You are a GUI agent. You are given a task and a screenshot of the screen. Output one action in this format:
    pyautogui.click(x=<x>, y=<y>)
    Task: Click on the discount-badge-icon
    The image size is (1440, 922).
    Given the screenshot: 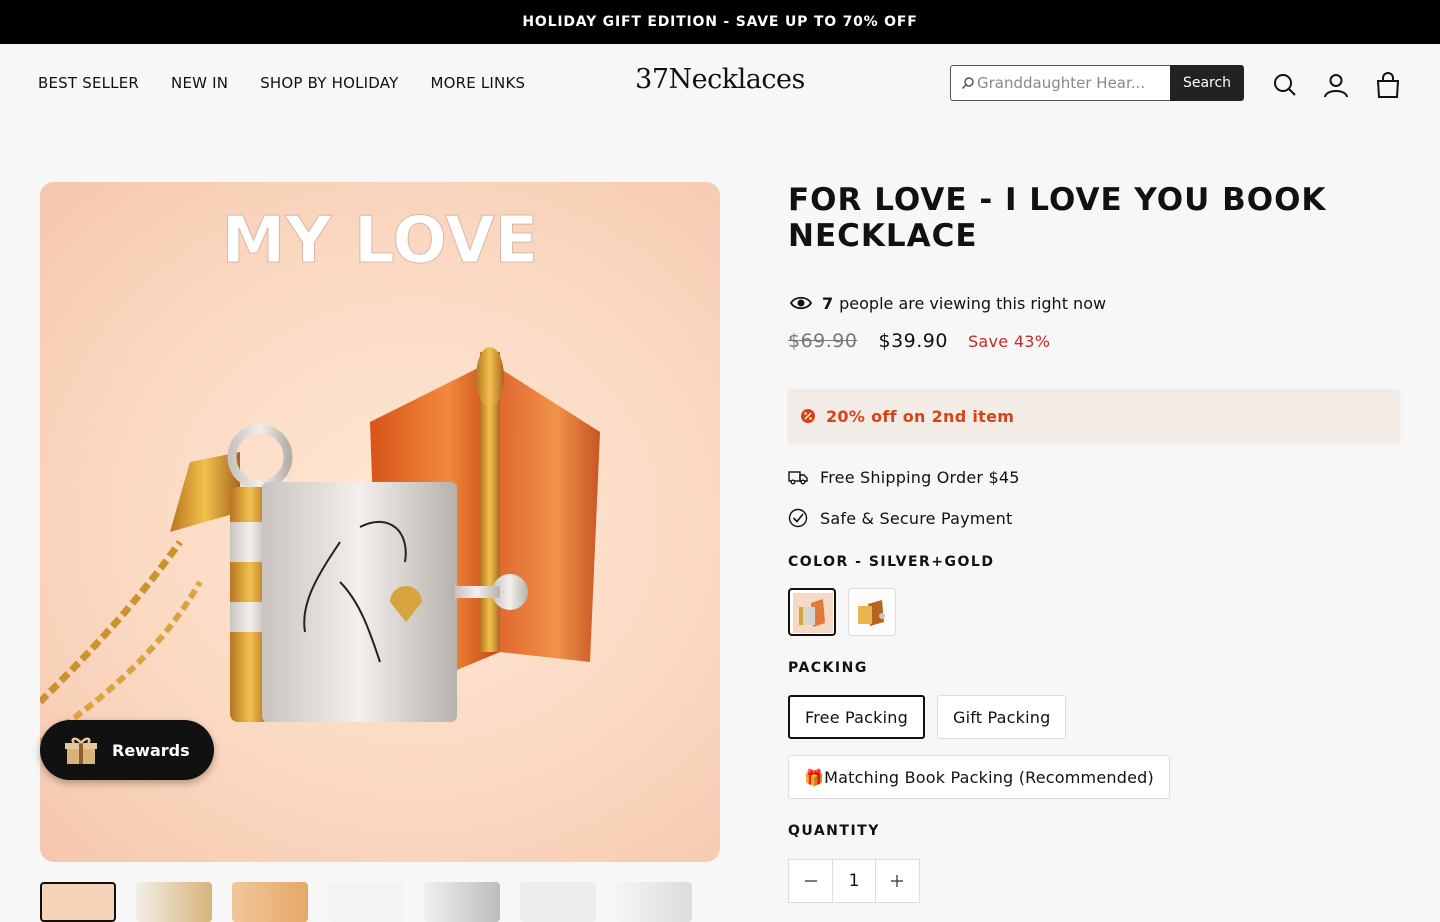 What is the action you would take?
    pyautogui.click(x=808, y=416)
    